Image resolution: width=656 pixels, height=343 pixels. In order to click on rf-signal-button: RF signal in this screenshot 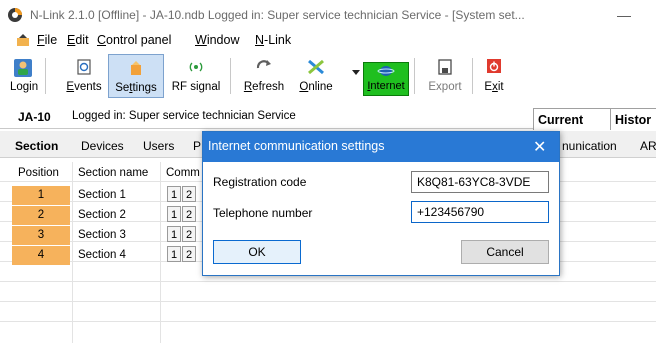, I will do `click(196, 76)`.